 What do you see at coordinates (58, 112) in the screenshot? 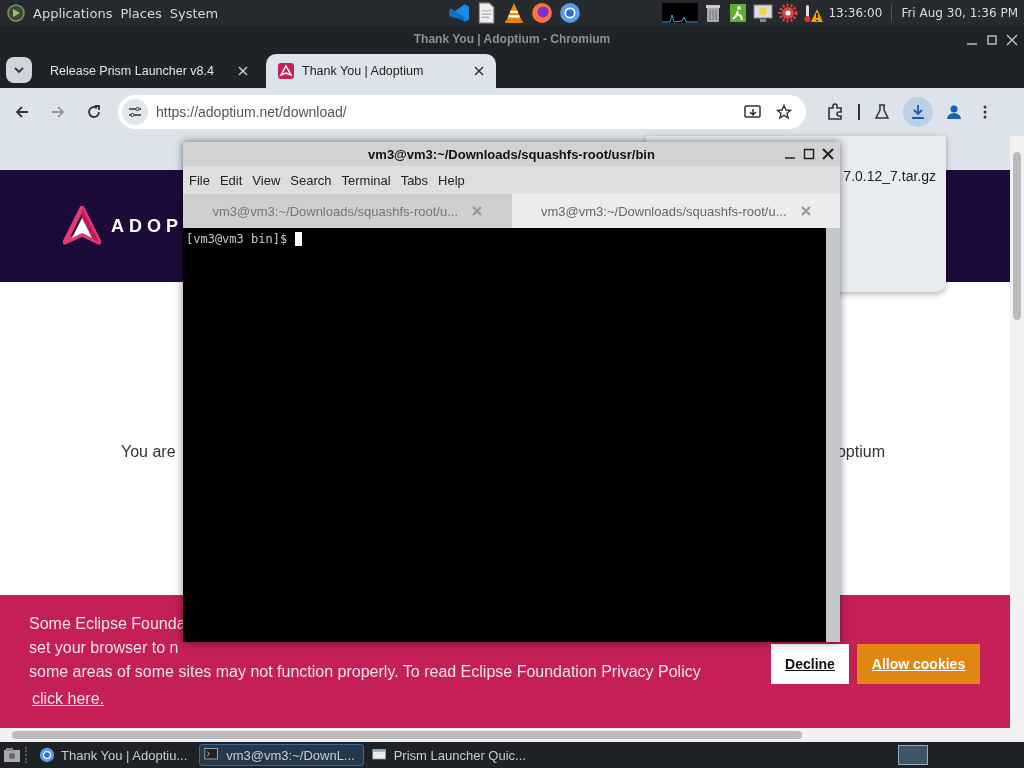
I see `forward-arrow-icon` at bounding box center [58, 112].